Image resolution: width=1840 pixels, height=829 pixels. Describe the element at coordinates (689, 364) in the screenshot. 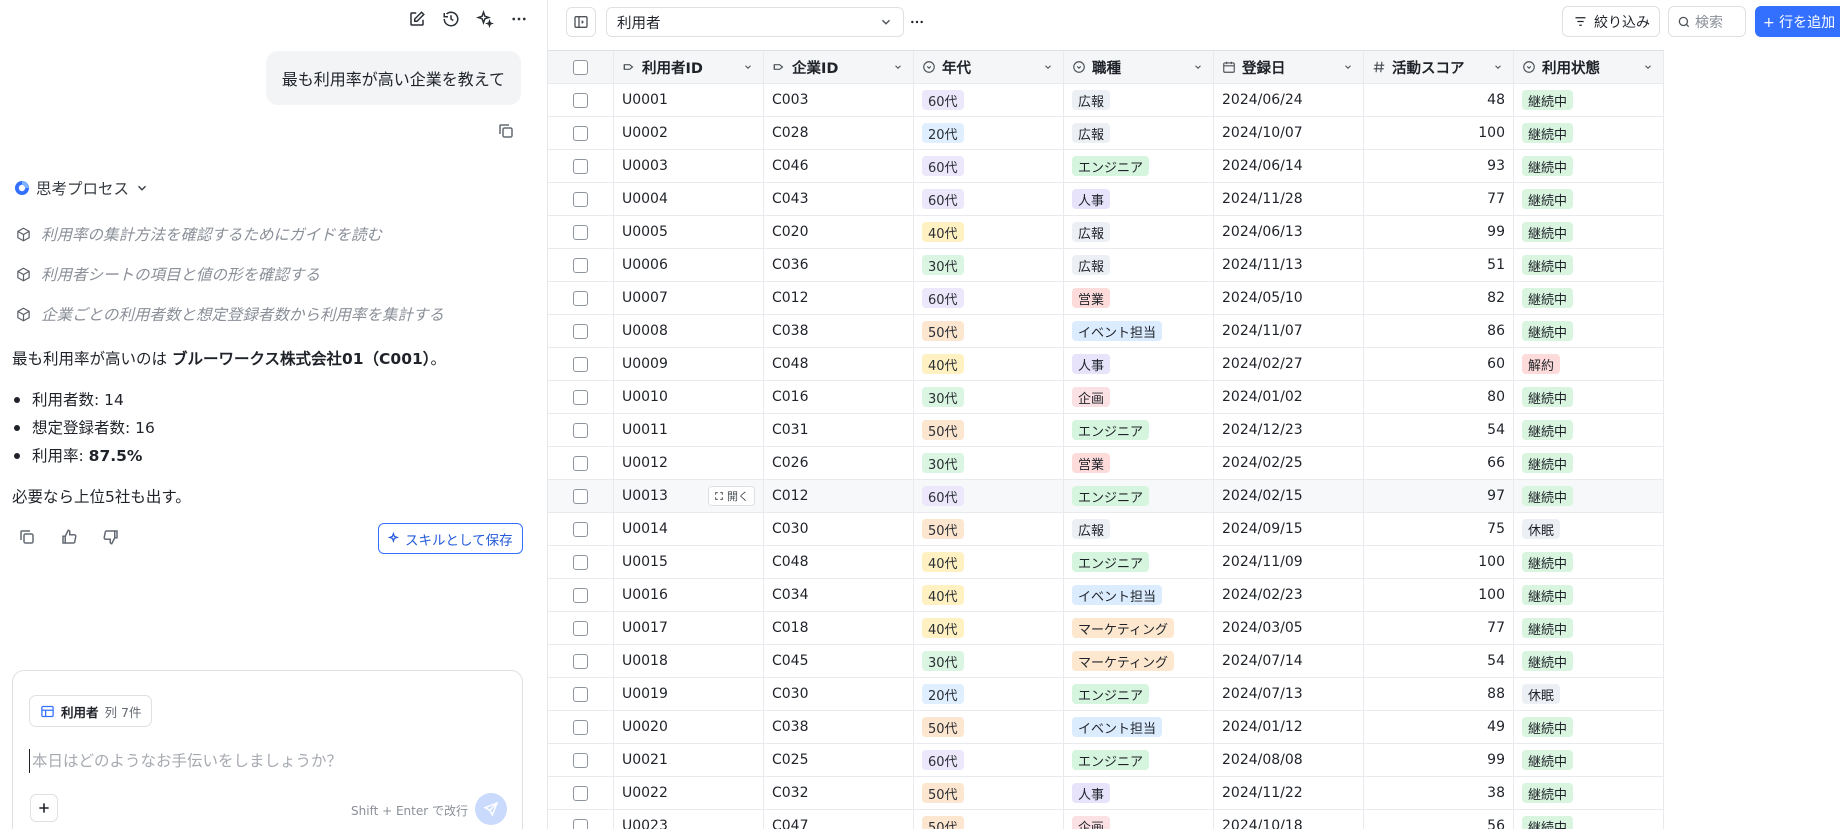

I see `cell-user-id: U0009` at that location.